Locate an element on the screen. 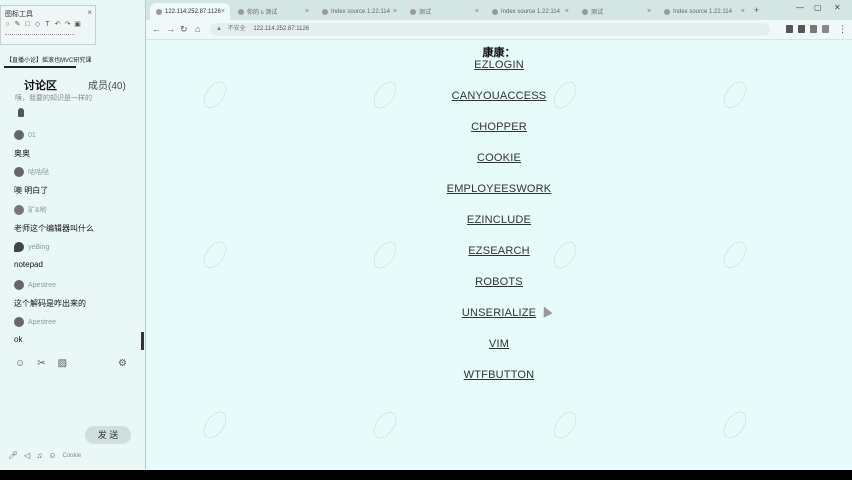 The image size is (852, 480). tab-label: 你的 s 测试 is located at coordinates (262, 13).